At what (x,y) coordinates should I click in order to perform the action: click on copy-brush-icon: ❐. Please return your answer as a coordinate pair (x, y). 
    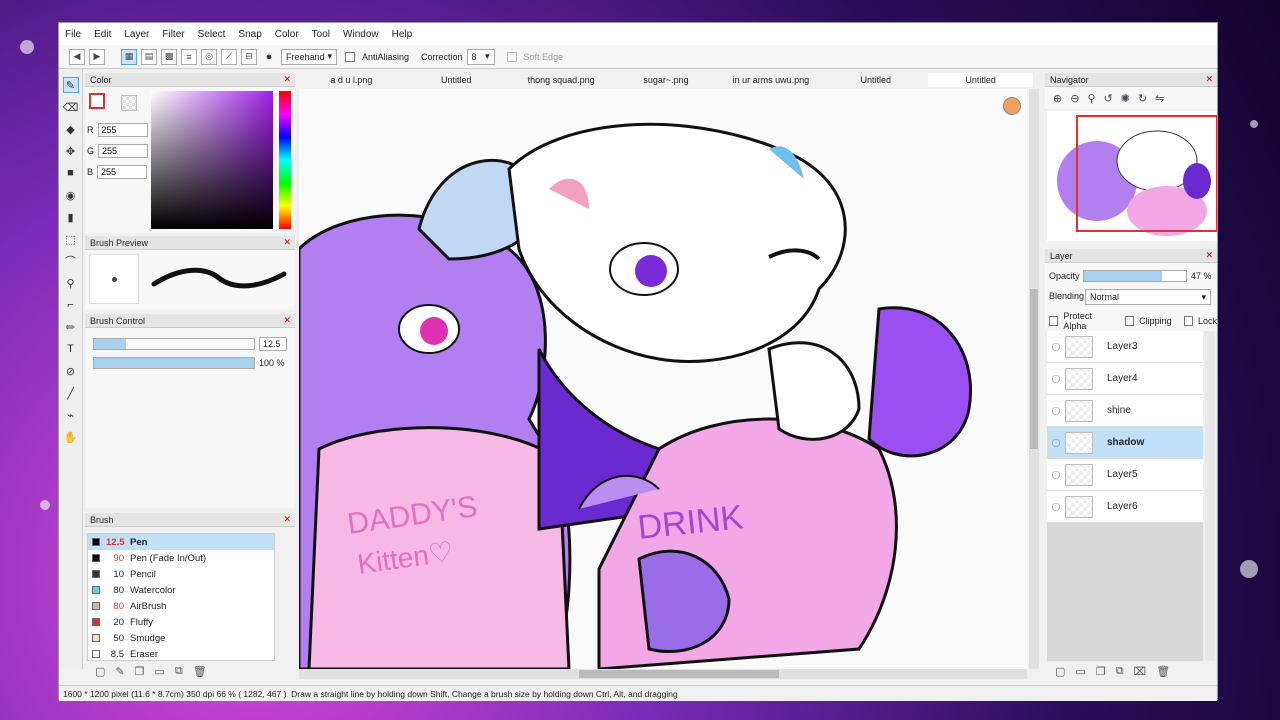
    Looking at the image, I should click on (140, 671).